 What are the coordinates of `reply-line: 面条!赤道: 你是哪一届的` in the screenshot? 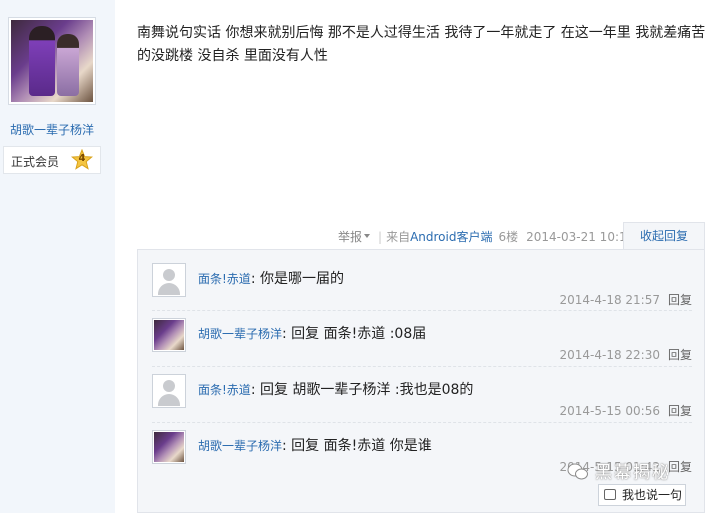 It's located at (271, 278).